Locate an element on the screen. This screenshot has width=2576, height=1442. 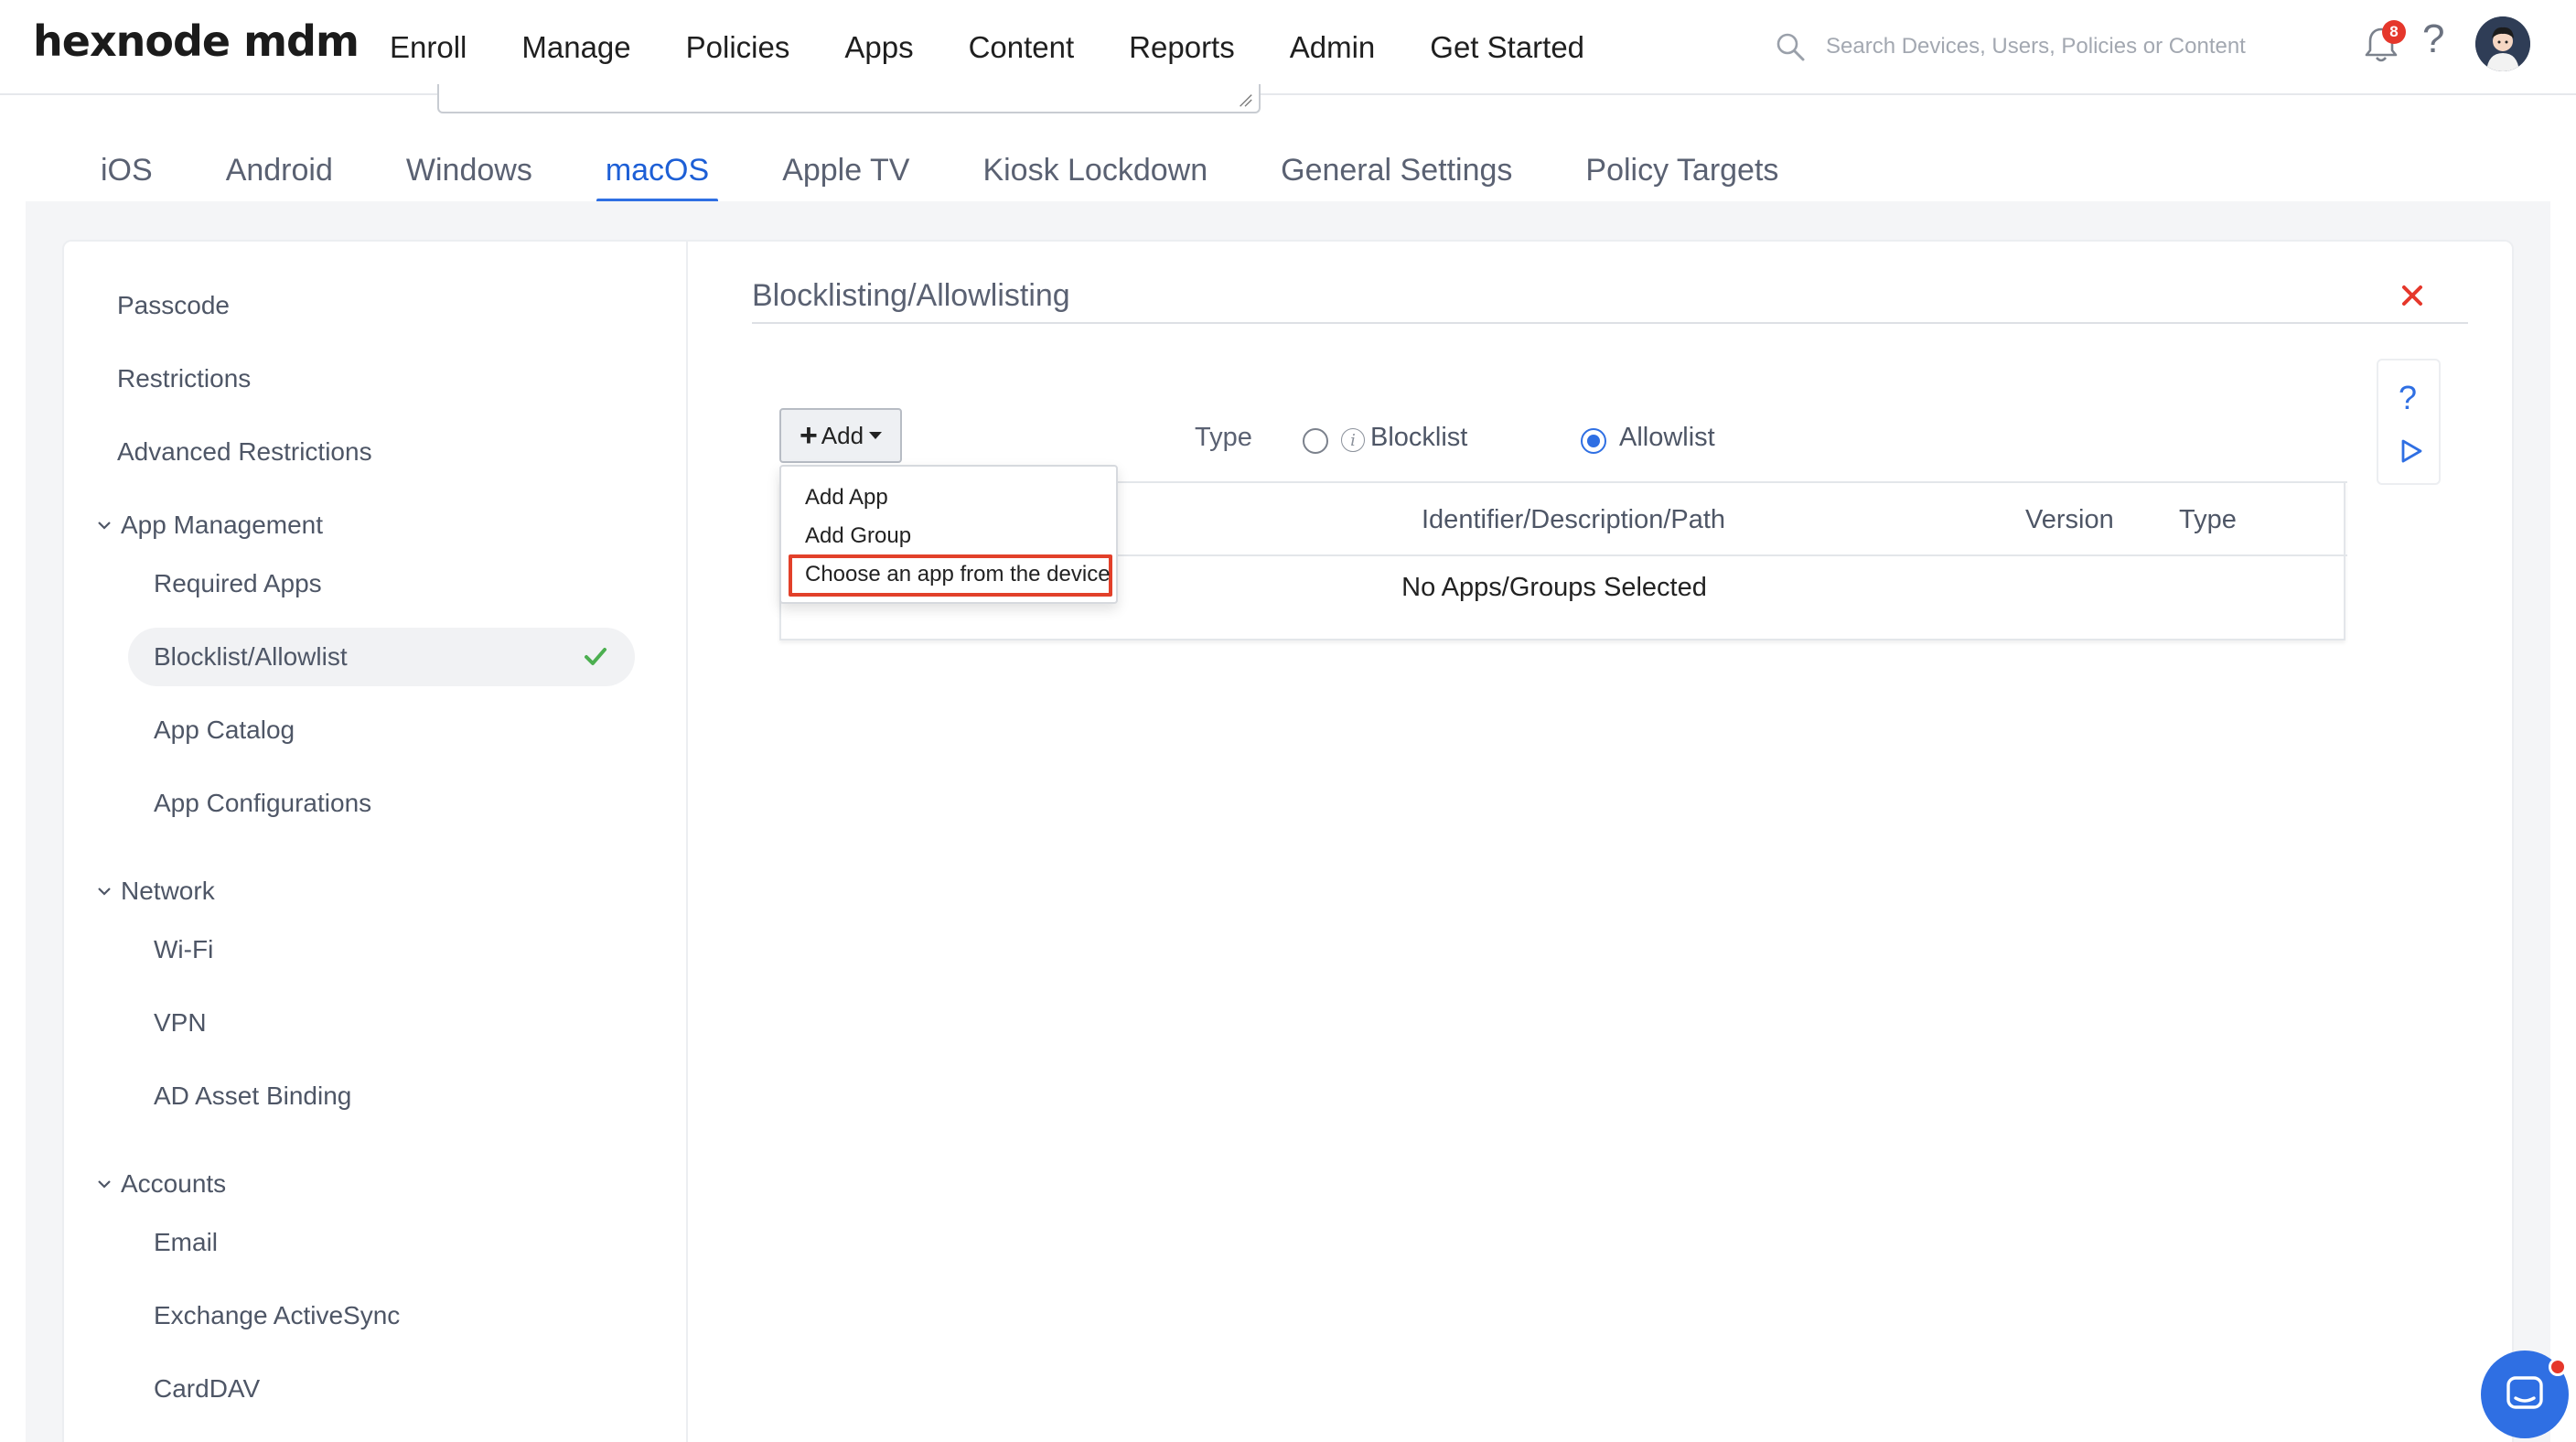
hexnode-logo: hexnode mdm is located at coordinates (197, 41).